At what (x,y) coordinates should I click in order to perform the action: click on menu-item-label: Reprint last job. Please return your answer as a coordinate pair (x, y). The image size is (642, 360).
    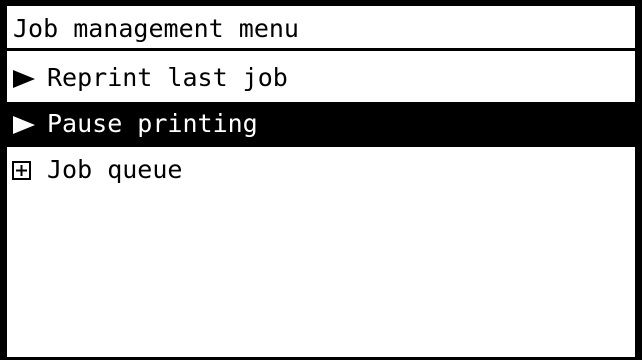
    Looking at the image, I should click on (167, 77).